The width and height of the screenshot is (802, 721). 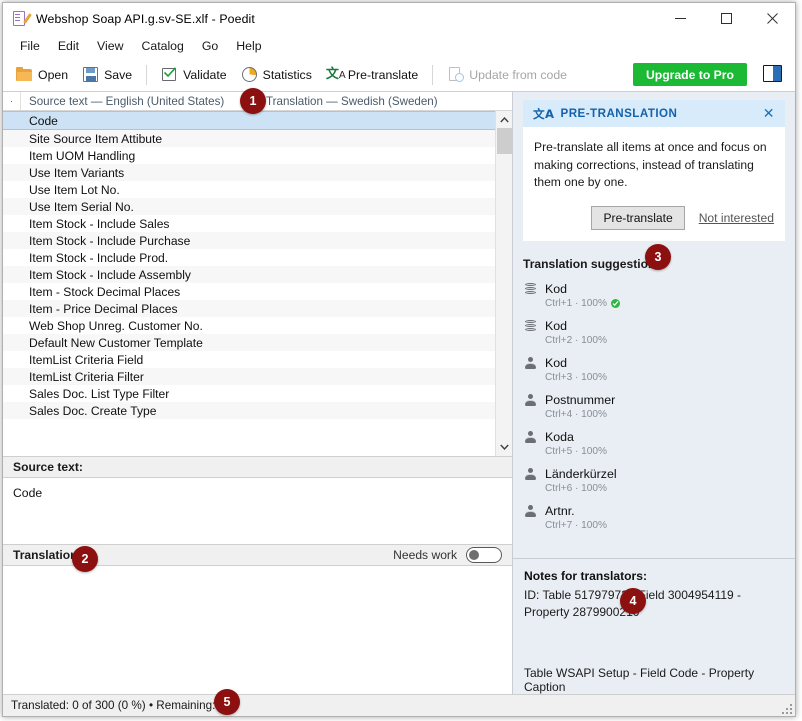 I want to click on table-row: Item UOM Handling, so click(x=249, y=155).